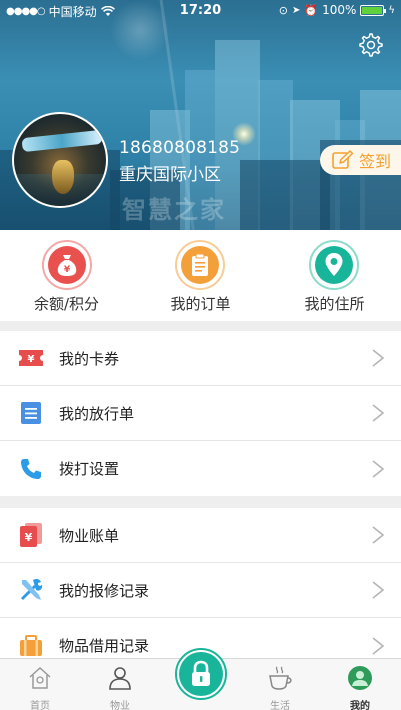 This screenshot has width=401, height=710. I want to click on lock-icon, so click(201, 673).